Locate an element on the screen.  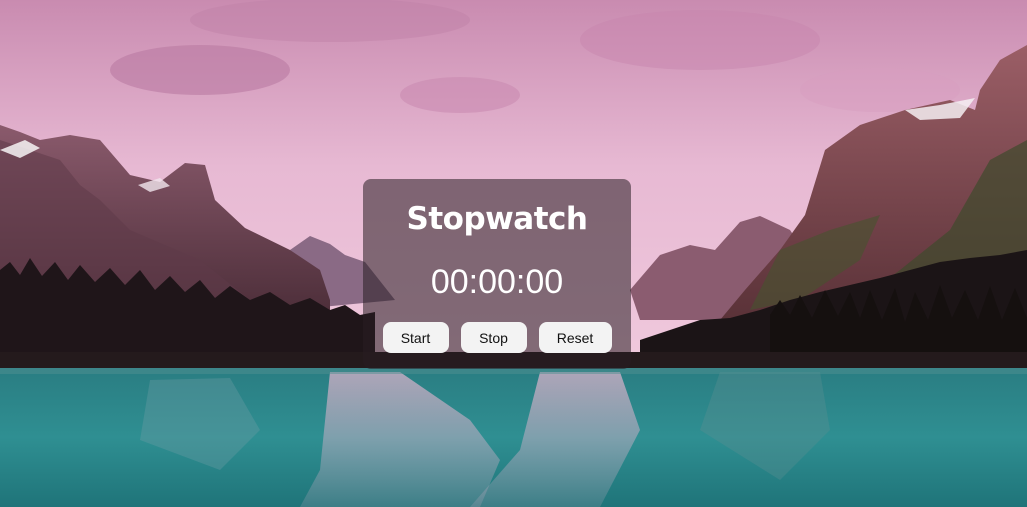
stopwatch-title: Stopwatch is located at coordinates (497, 219).